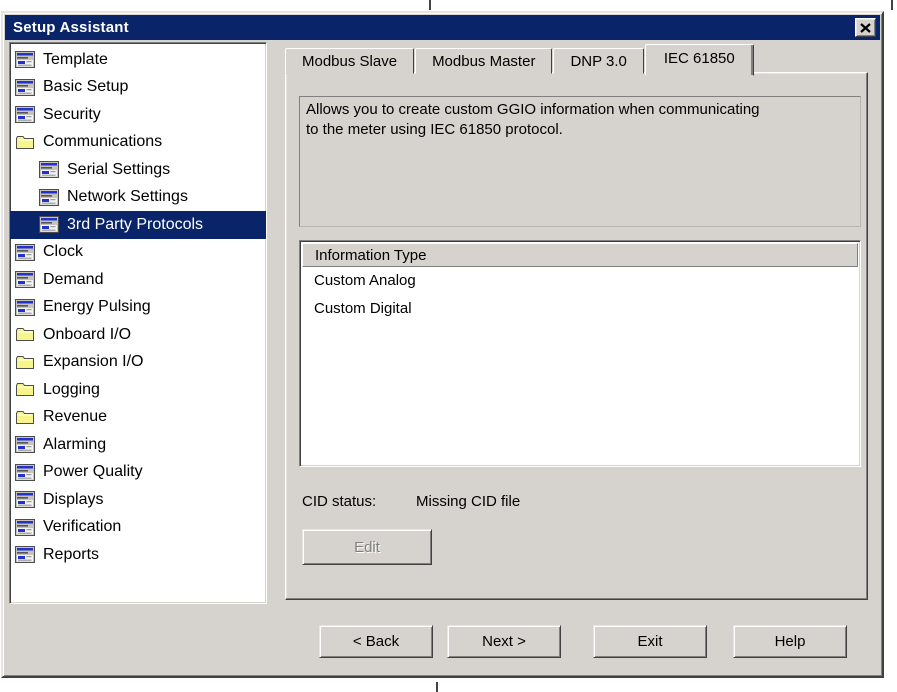 This screenshot has height=692, width=897. Describe the element at coordinates (138, 60) in the screenshot. I see `tree-item-template: Template` at that location.